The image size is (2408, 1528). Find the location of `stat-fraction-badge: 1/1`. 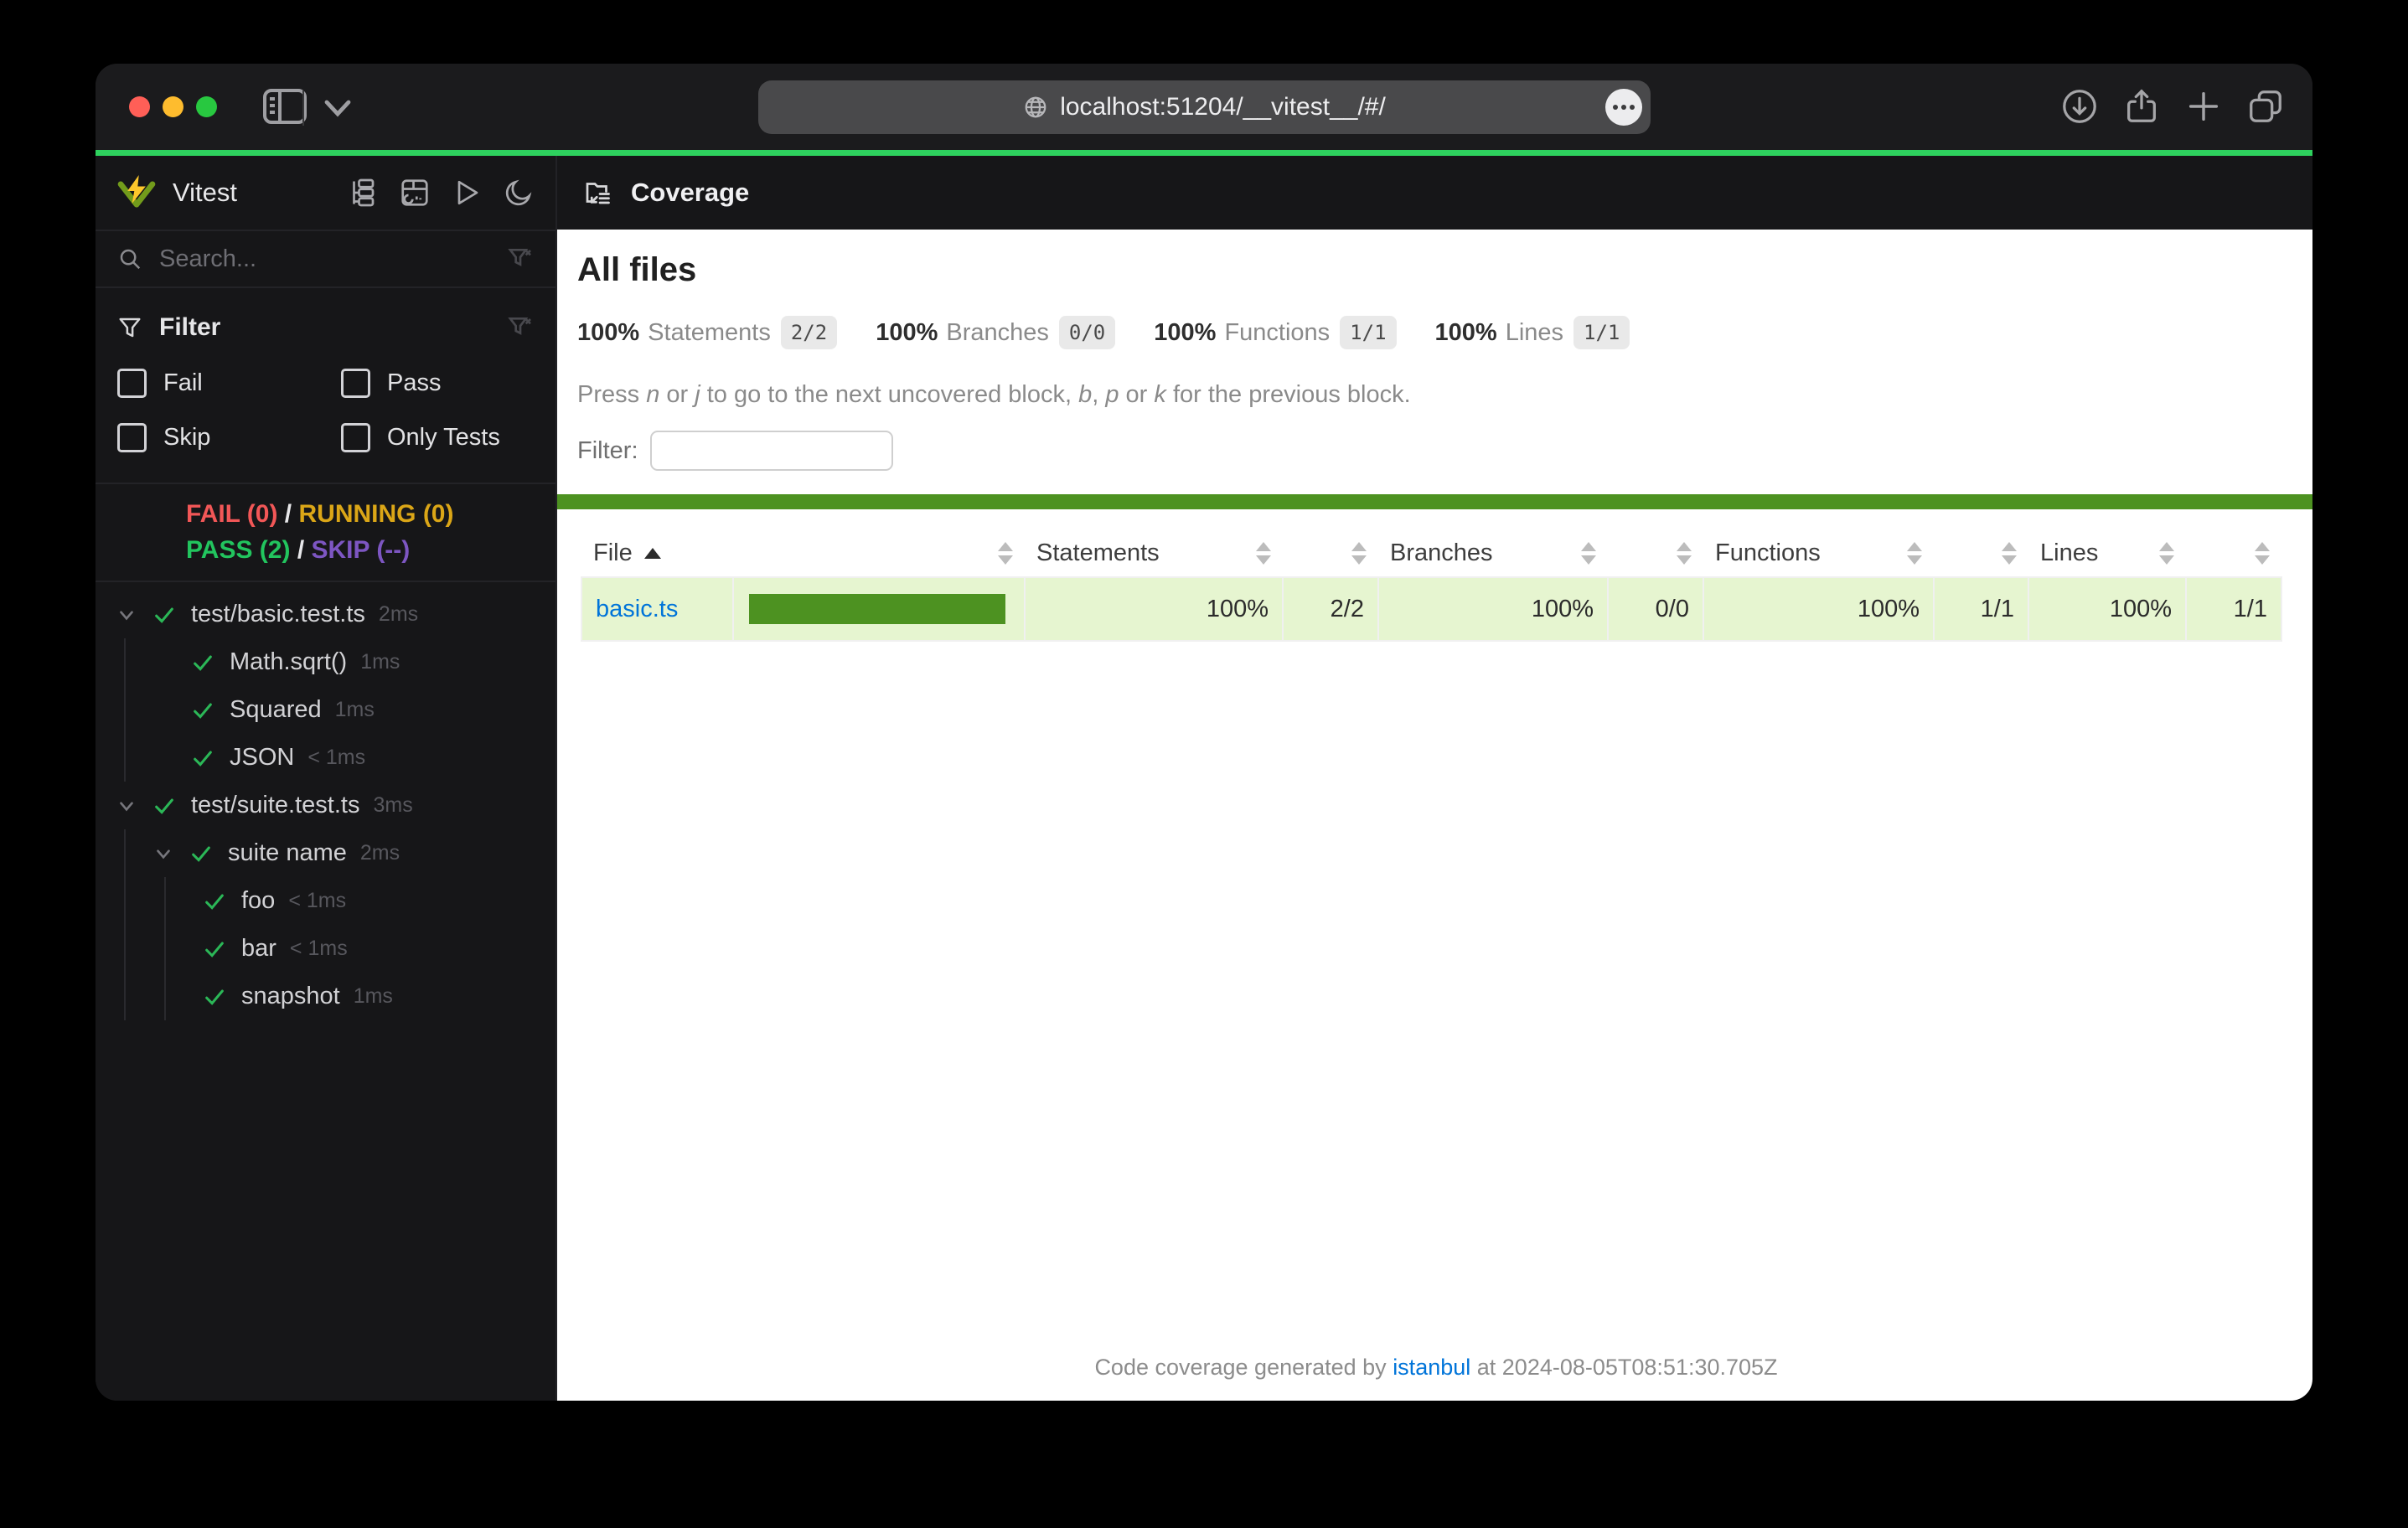

stat-fraction-badge: 1/1 is located at coordinates (1601, 332).